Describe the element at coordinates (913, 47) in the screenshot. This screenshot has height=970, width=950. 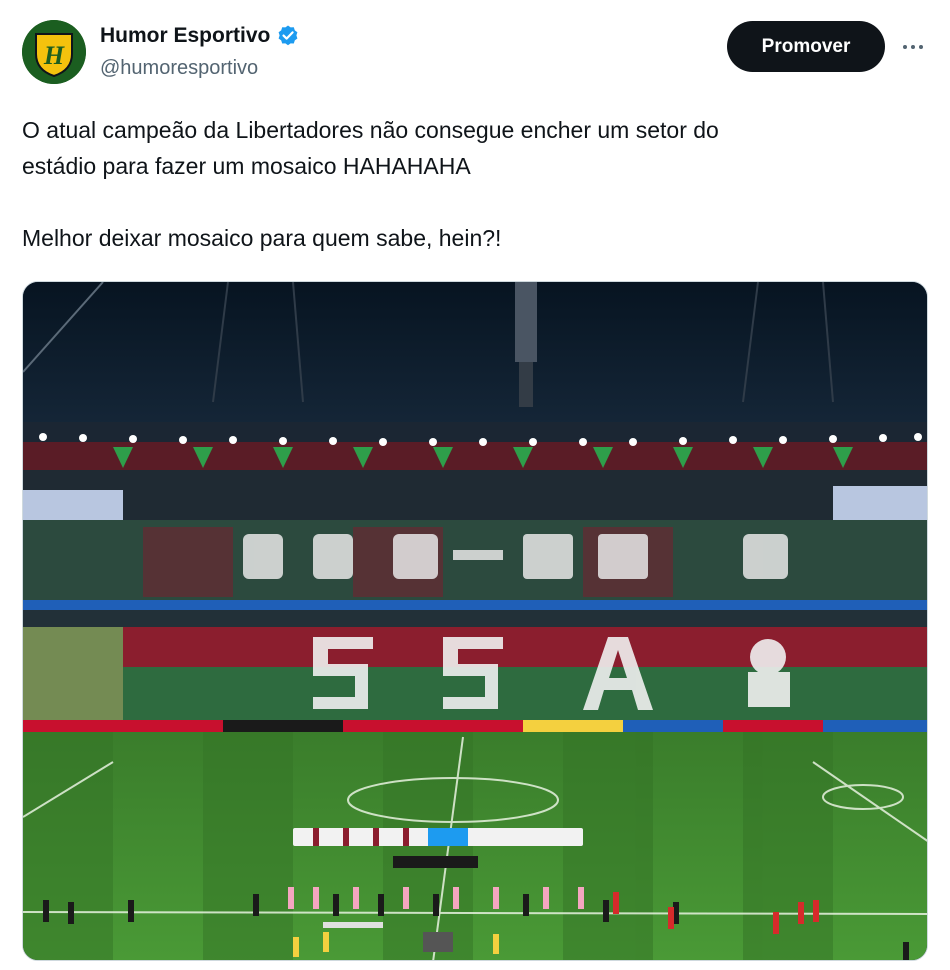
I see `ellipsis-icon` at that location.